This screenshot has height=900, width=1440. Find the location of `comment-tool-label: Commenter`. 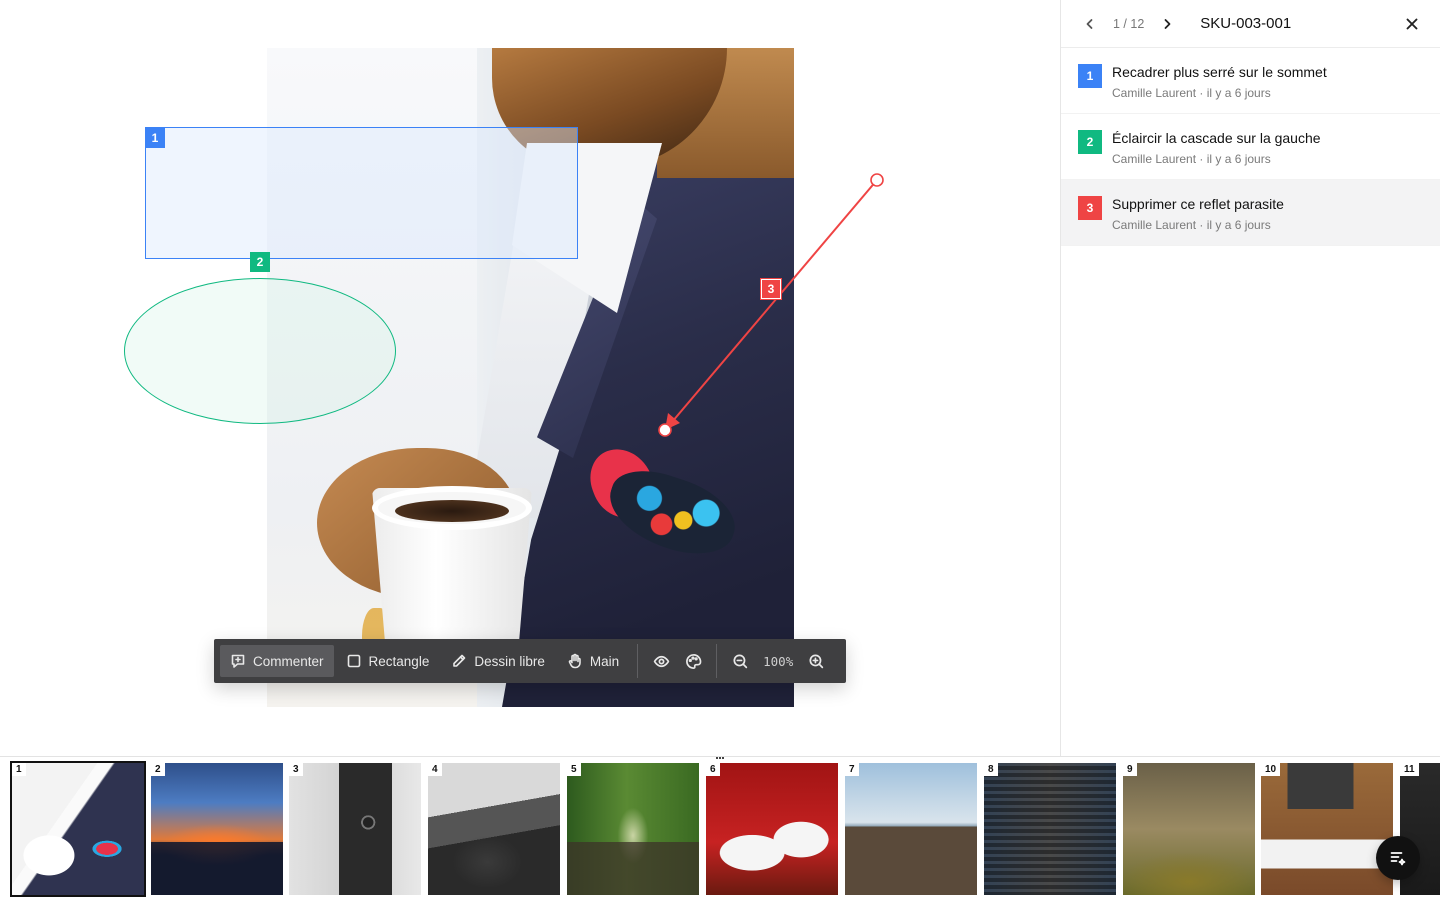

comment-tool-label: Commenter is located at coordinates (288, 661).